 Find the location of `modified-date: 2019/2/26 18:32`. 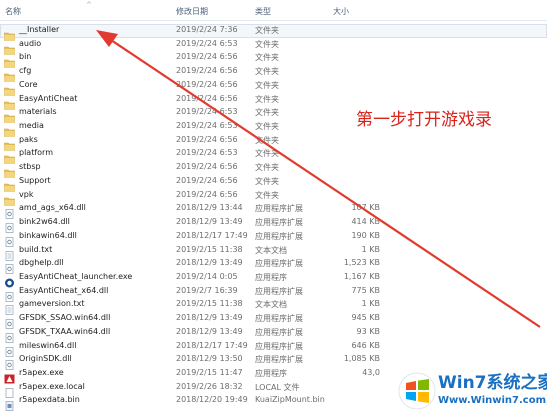

modified-date: 2019/2/26 18:32 is located at coordinates (209, 386).